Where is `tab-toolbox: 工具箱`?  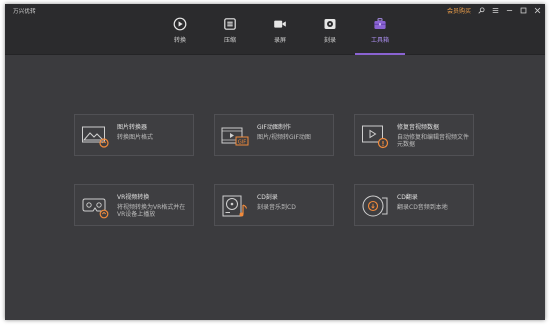
tab-toolbox: 工具箱 is located at coordinates (380, 29).